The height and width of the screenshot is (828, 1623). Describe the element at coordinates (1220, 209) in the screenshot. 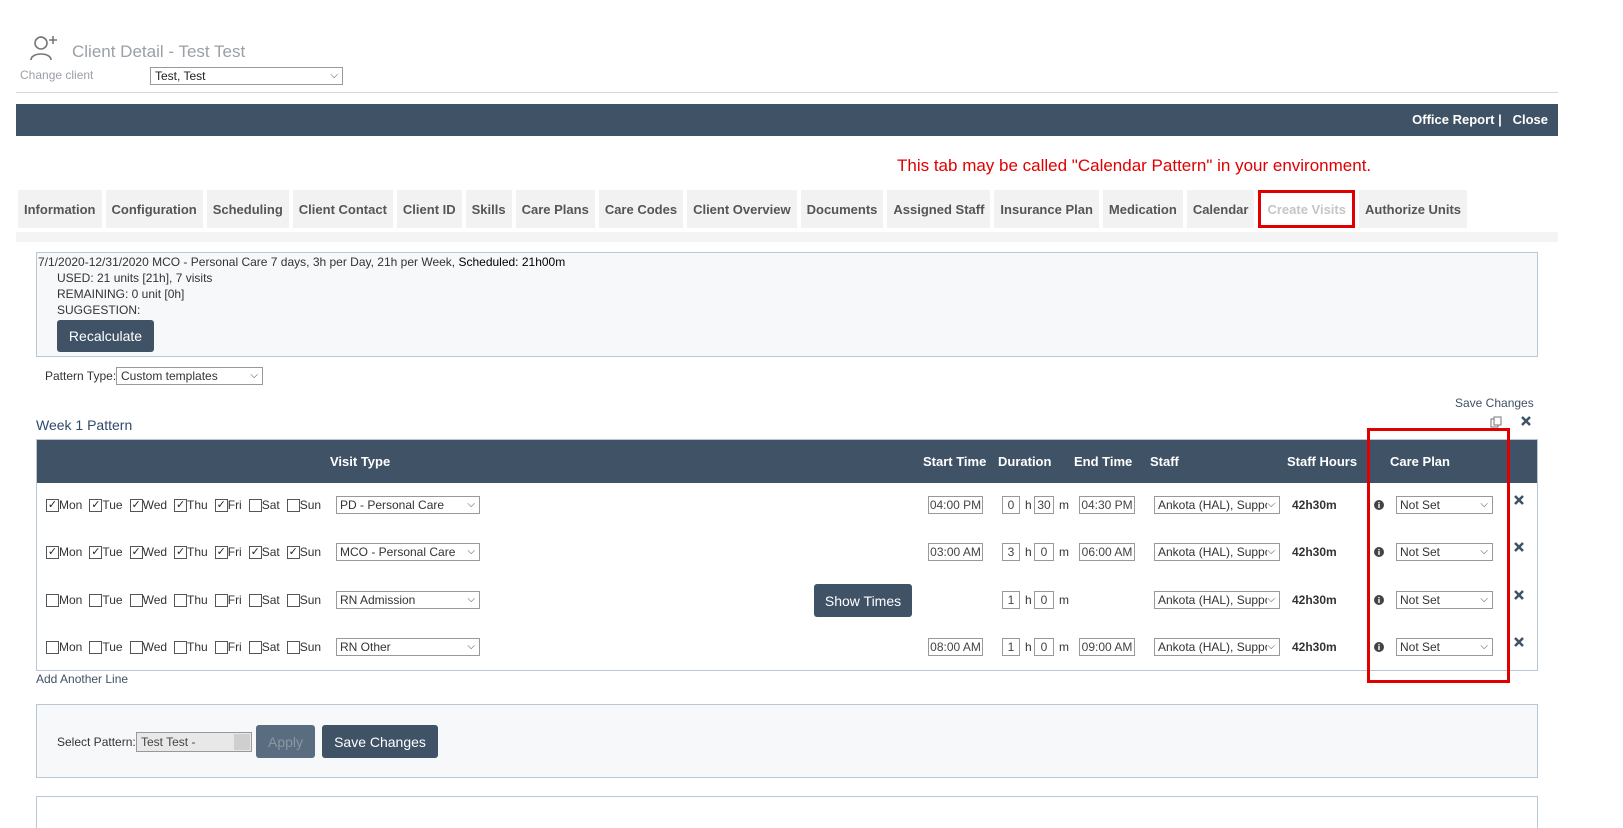

I see `tab-calendar: Calendar` at that location.